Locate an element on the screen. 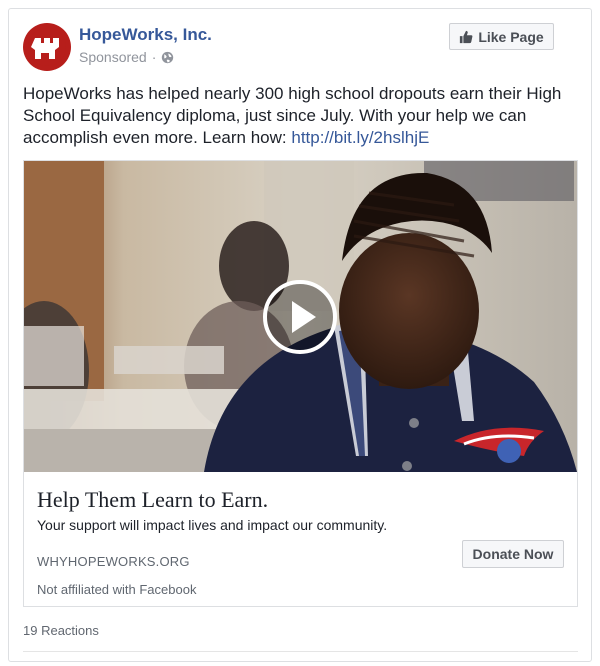  post-link: http://bit.ly/2hslhjE is located at coordinates (360, 137).